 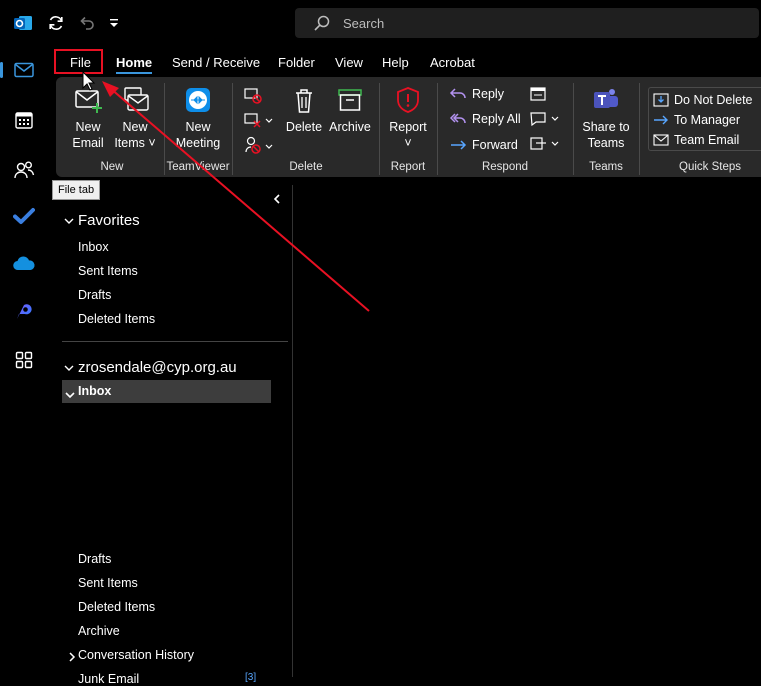 What do you see at coordinates (710, 167) in the screenshot?
I see `group-quick-steps-label: Quick Steps` at bounding box center [710, 167].